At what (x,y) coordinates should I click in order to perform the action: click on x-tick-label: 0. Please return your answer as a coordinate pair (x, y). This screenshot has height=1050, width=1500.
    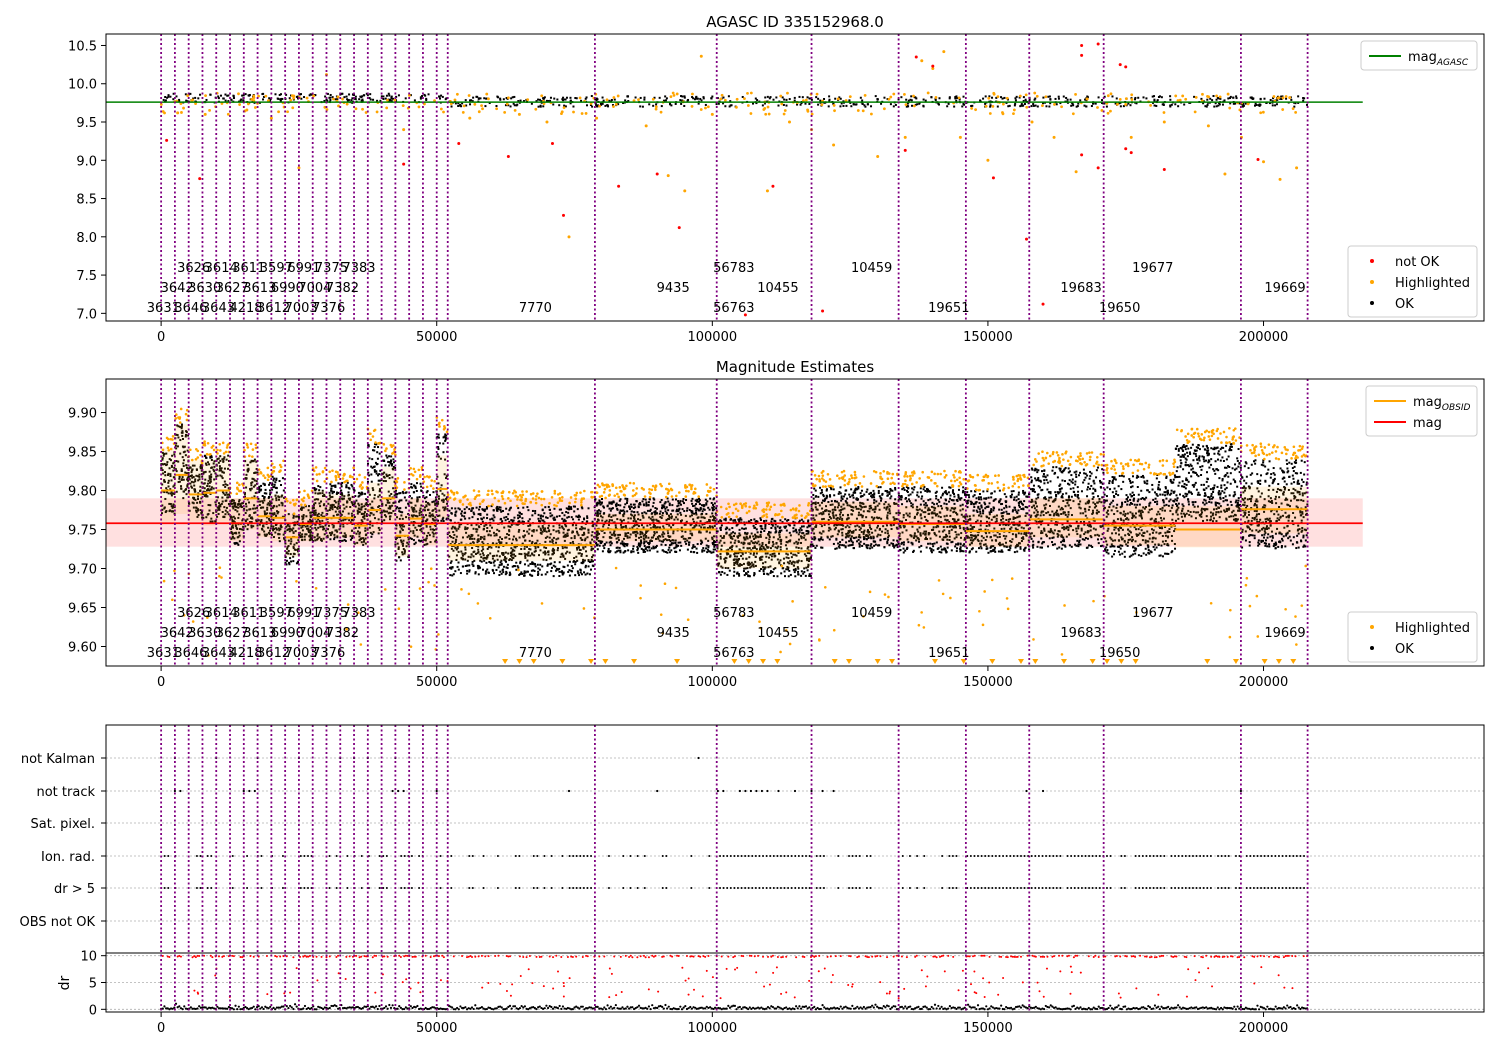
    Looking at the image, I should click on (161, 337).